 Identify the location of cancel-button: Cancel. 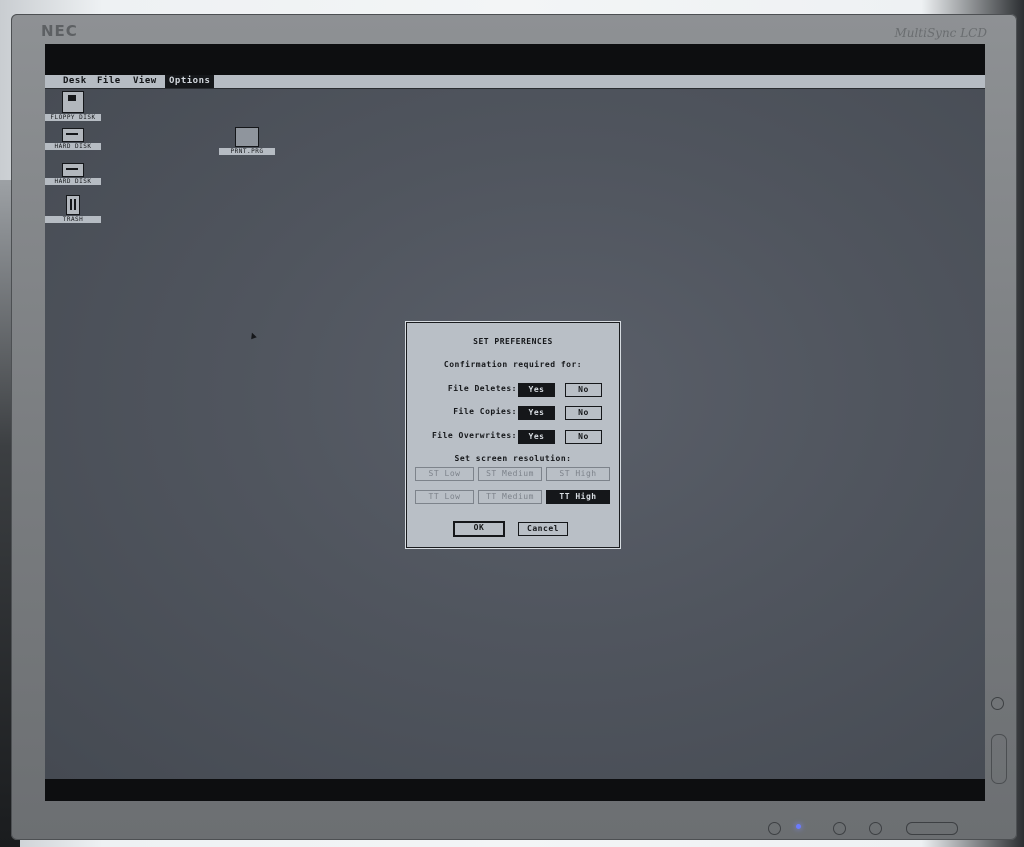
(543, 529).